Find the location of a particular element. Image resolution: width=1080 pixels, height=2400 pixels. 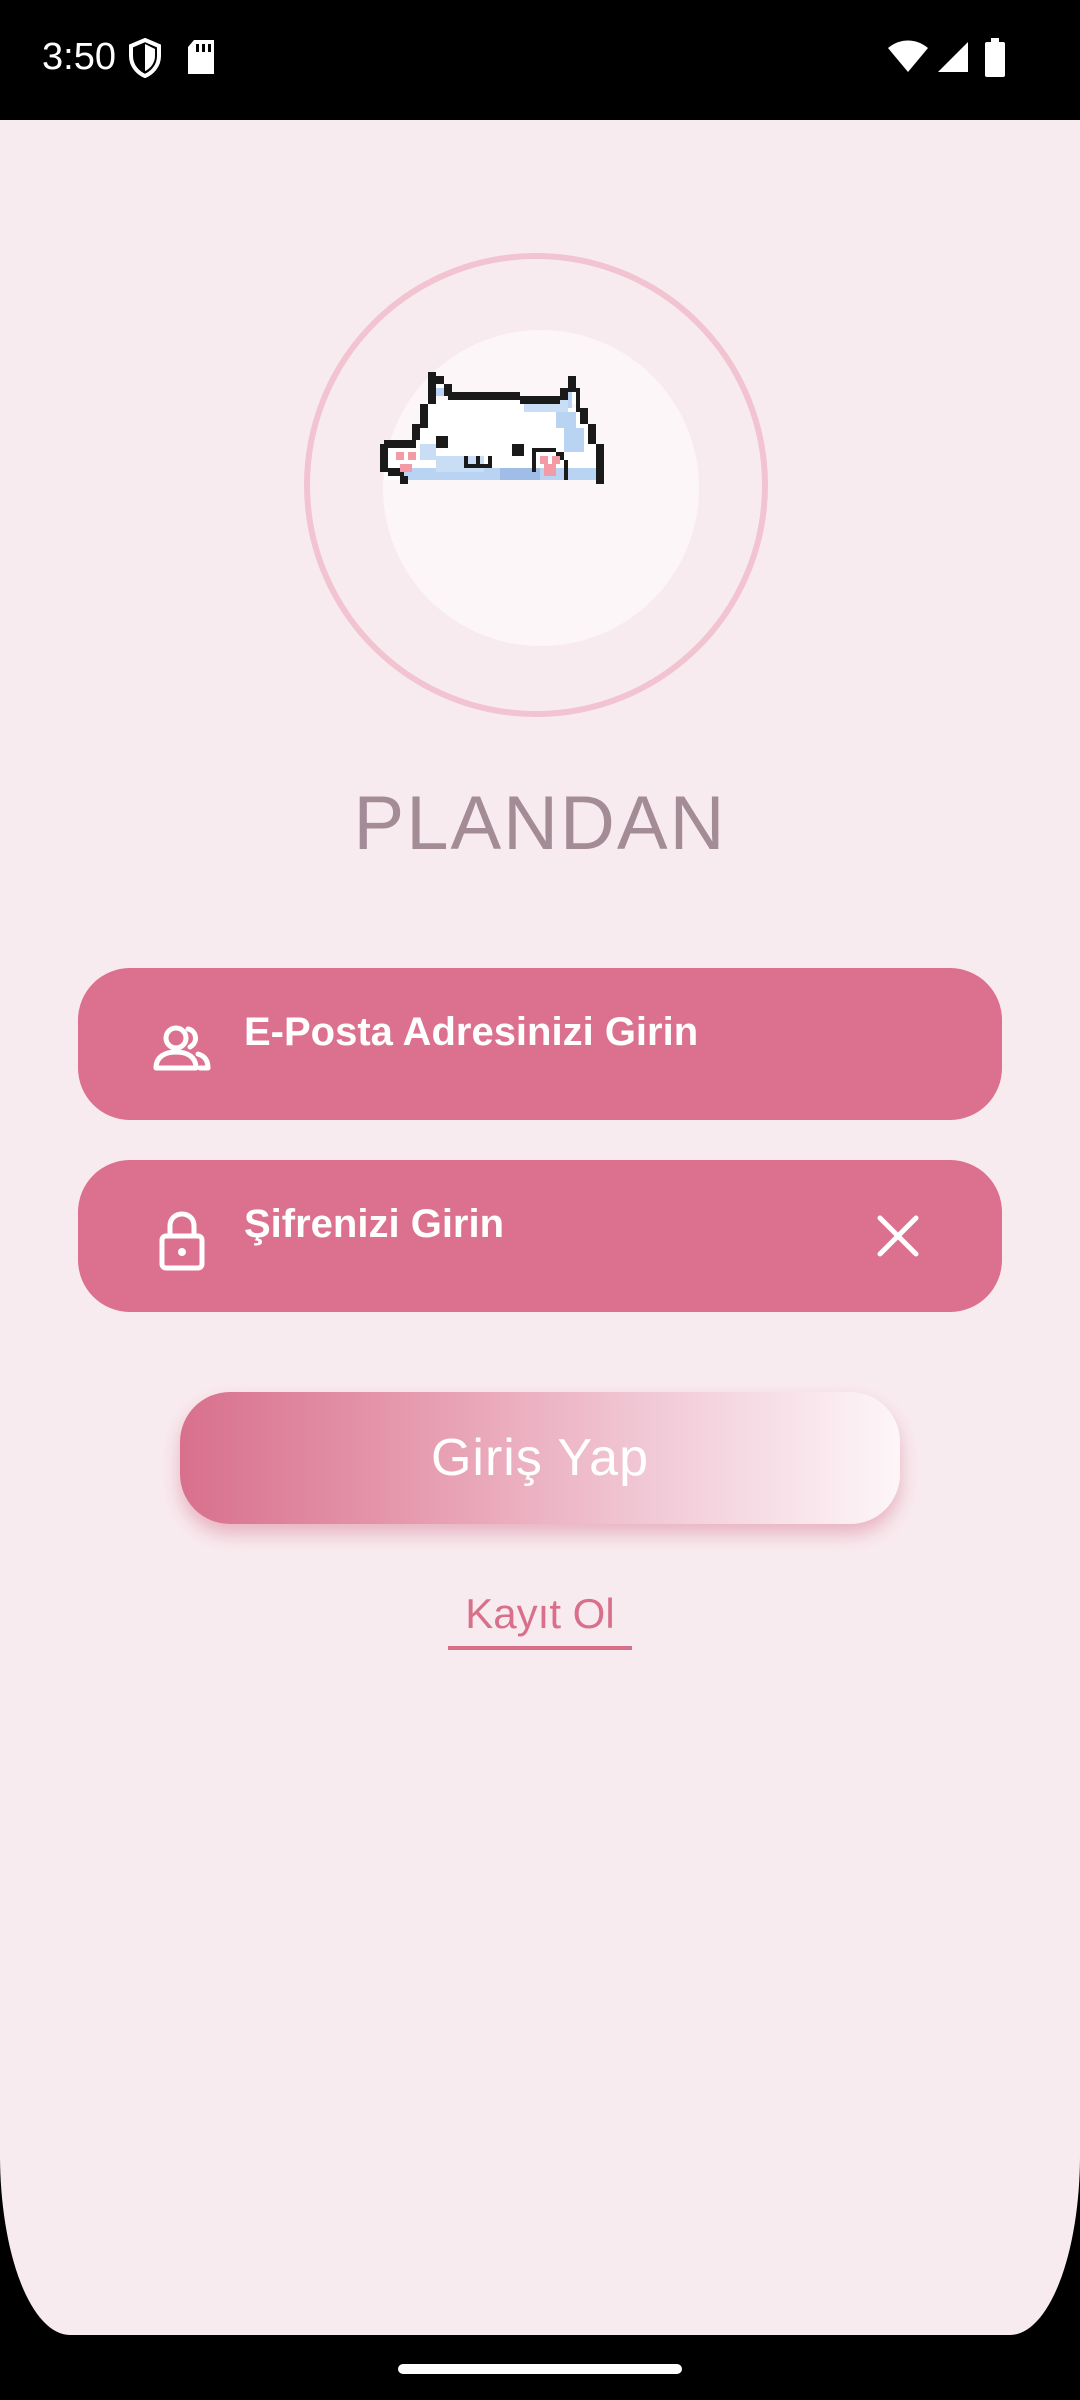

status-bar: 3:50 is located at coordinates (540, 60).